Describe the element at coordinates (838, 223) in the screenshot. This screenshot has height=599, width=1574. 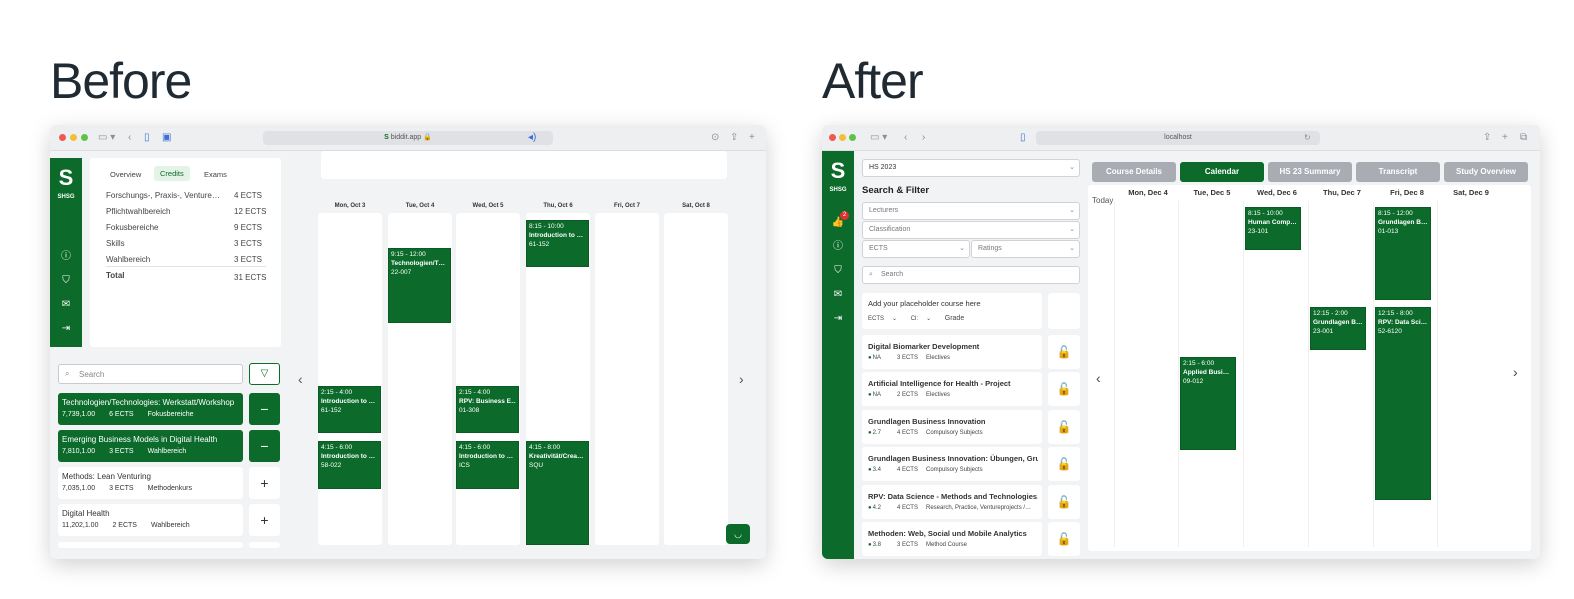
I see `thumbs-up-icon: 👍` at that location.